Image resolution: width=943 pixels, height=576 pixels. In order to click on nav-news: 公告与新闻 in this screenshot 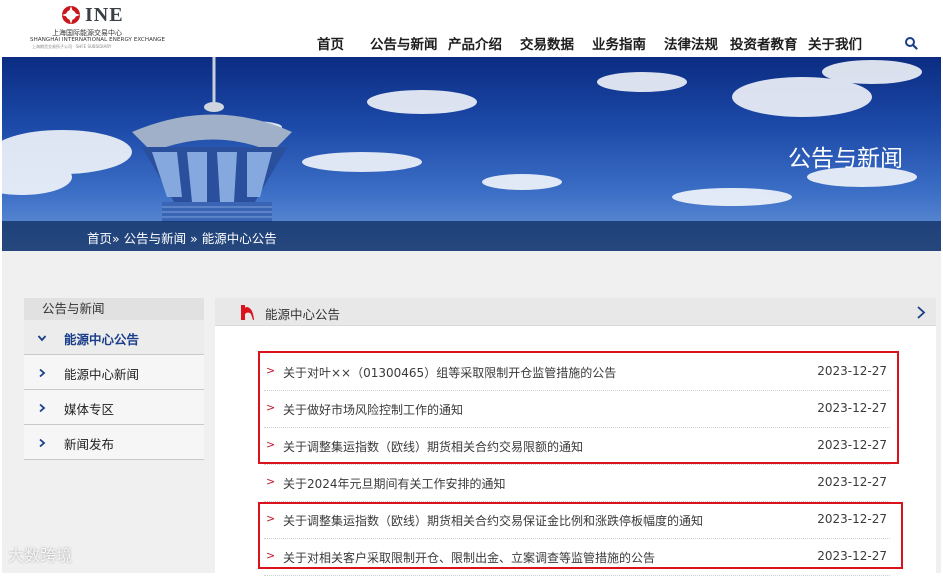, I will do `click(404, 43)`.